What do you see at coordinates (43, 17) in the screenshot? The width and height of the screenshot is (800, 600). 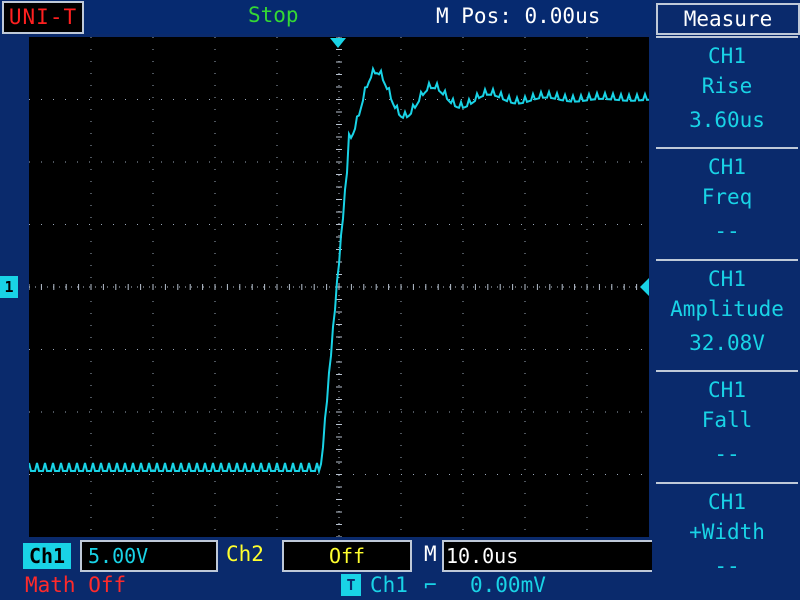 I see `brand-logo: UNI-T` at bounding box center [43, 17].